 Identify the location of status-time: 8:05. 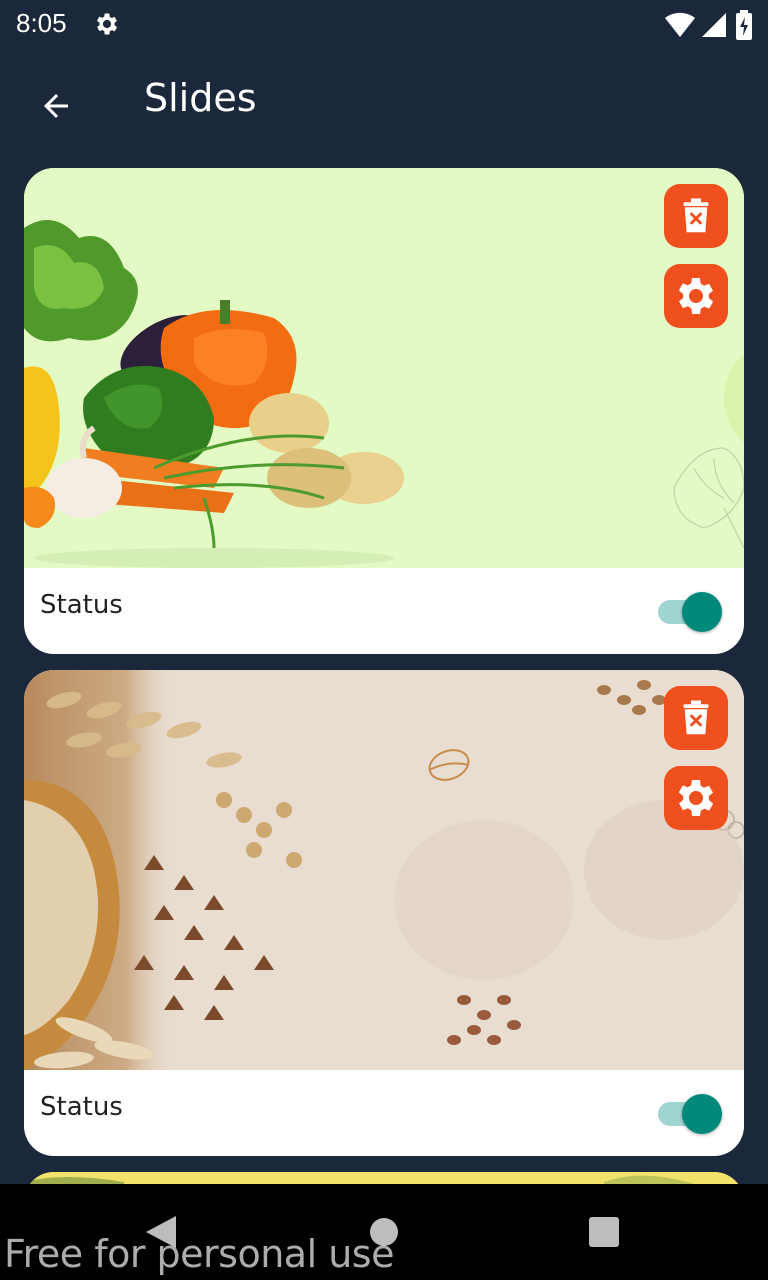
(41, 23).